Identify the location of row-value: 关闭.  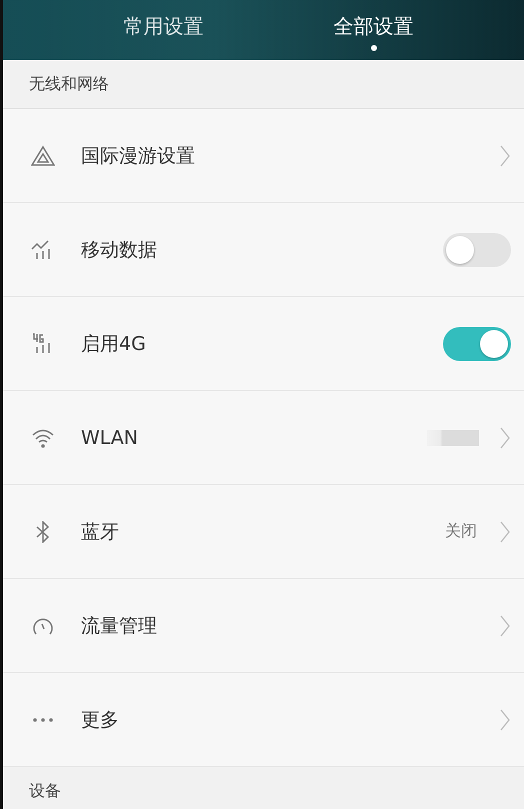
(461, 531).